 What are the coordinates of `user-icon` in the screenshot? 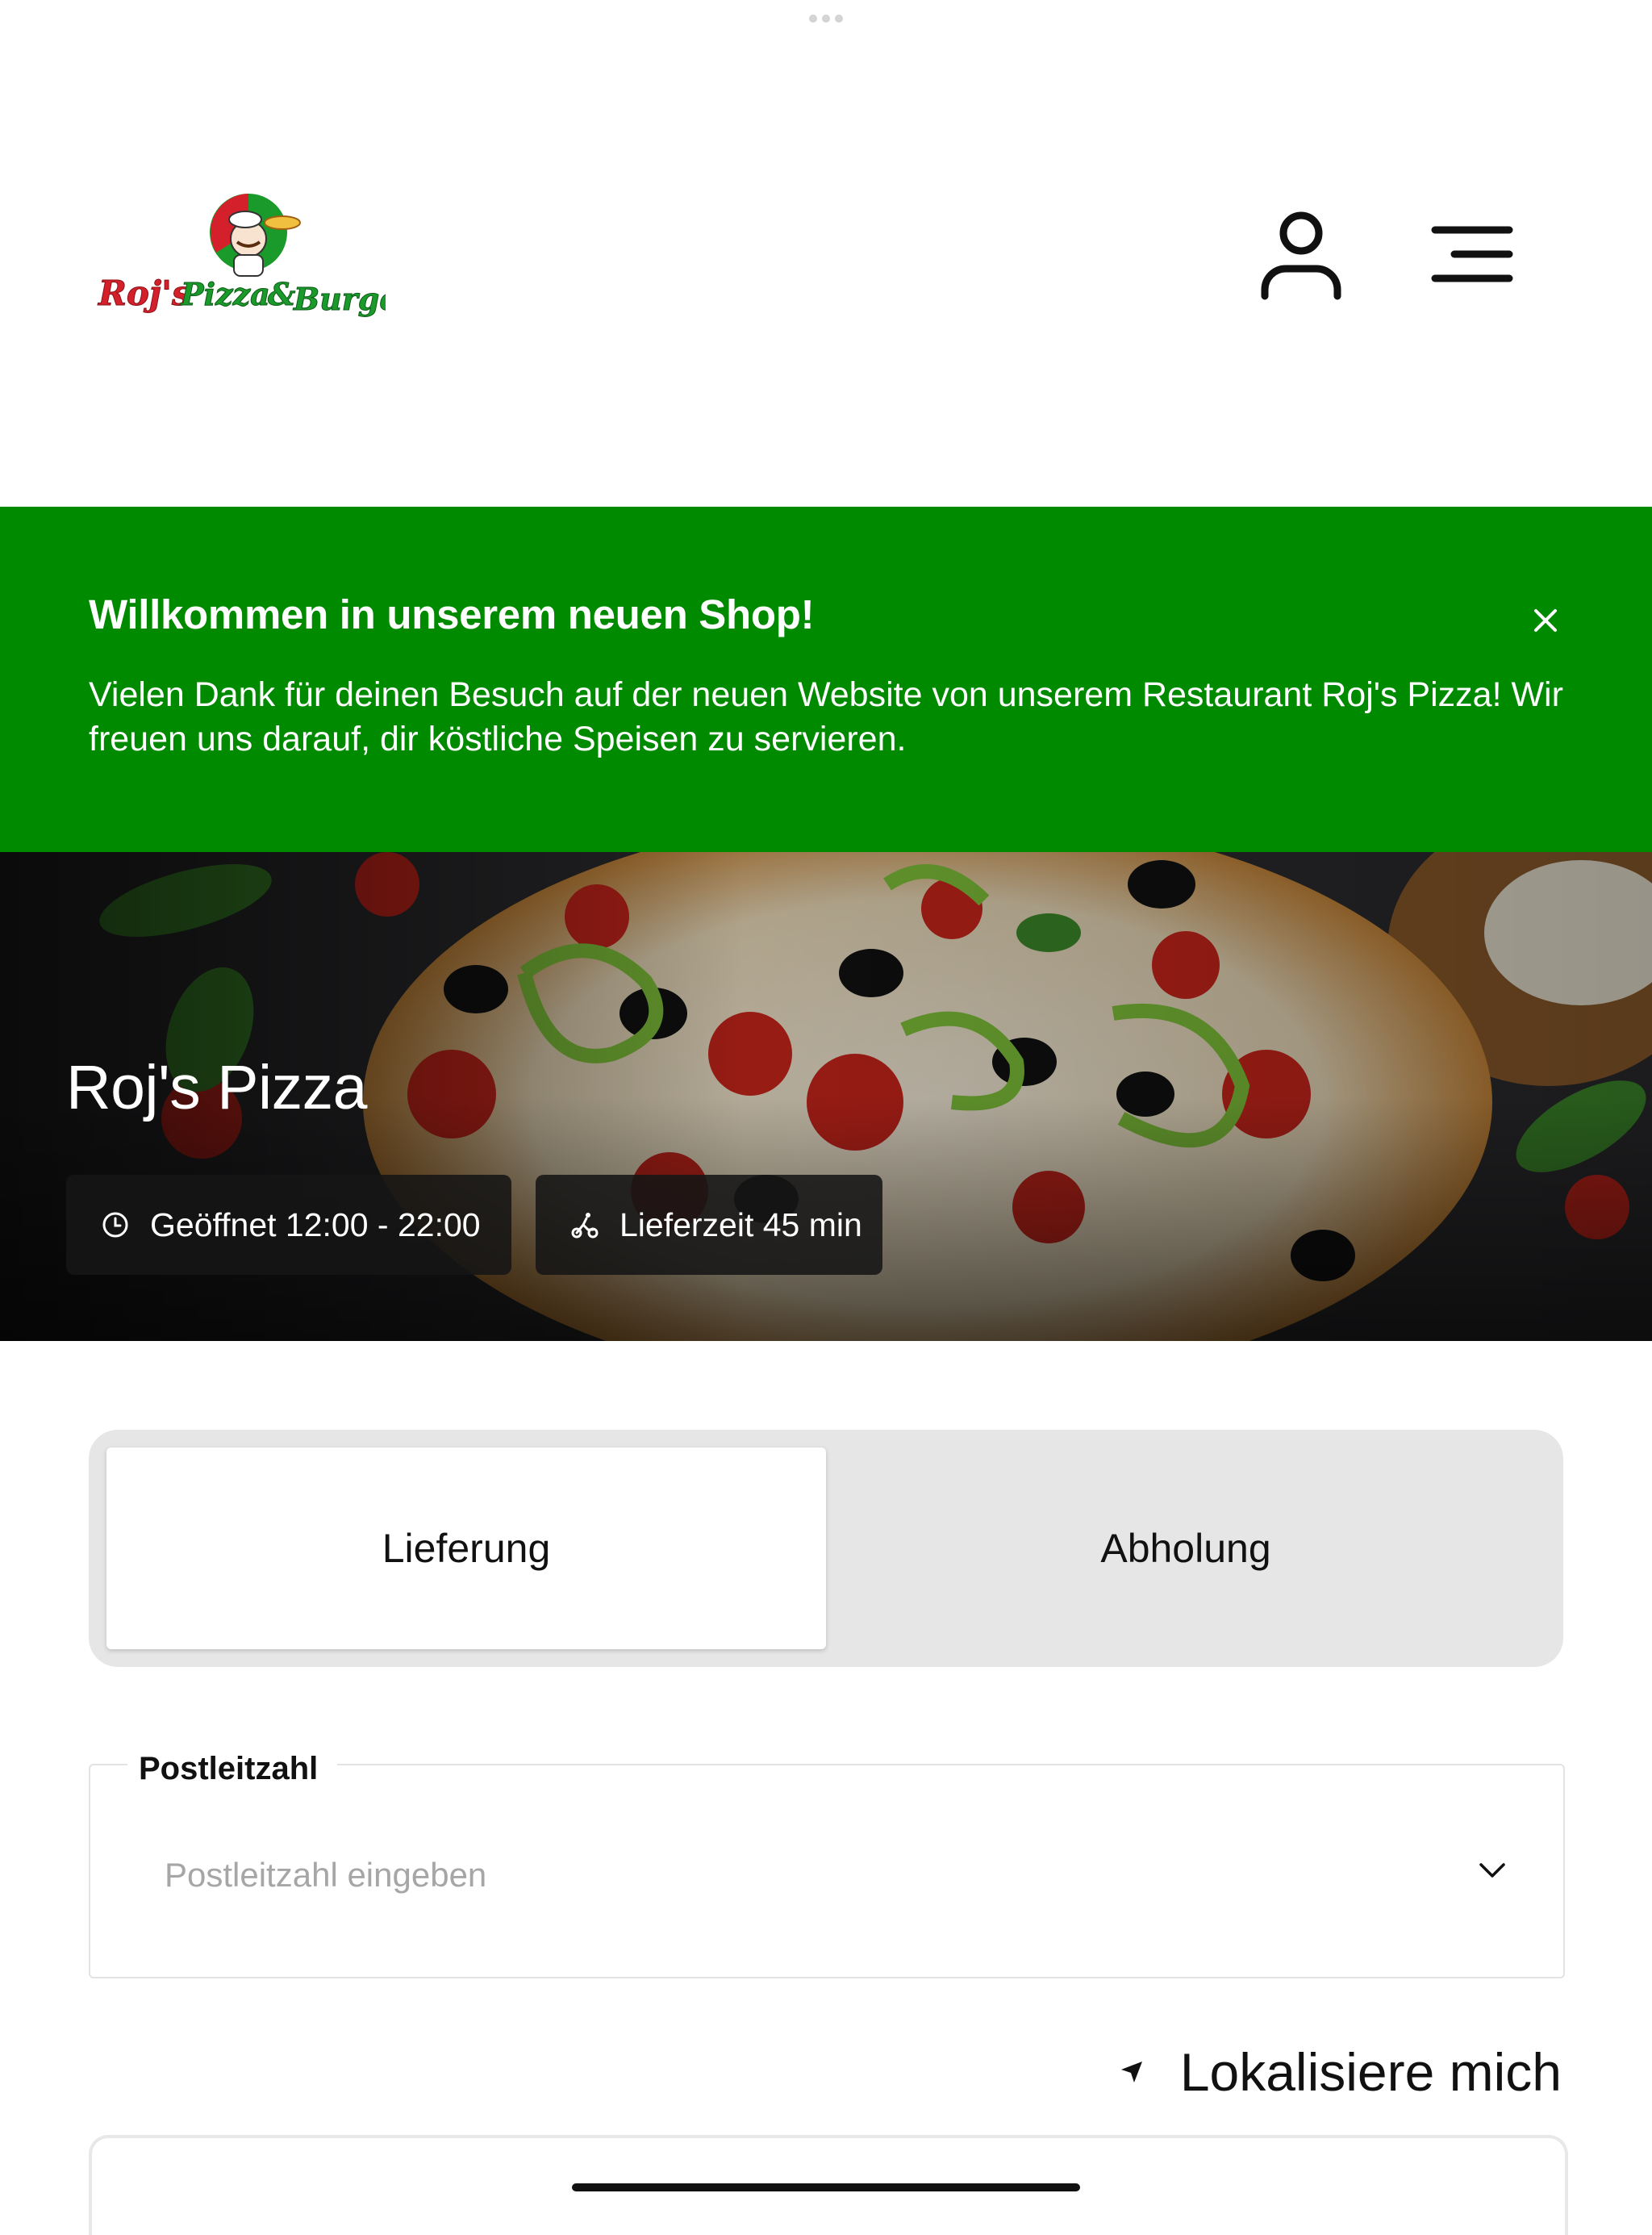 It's located at (1301, 256).